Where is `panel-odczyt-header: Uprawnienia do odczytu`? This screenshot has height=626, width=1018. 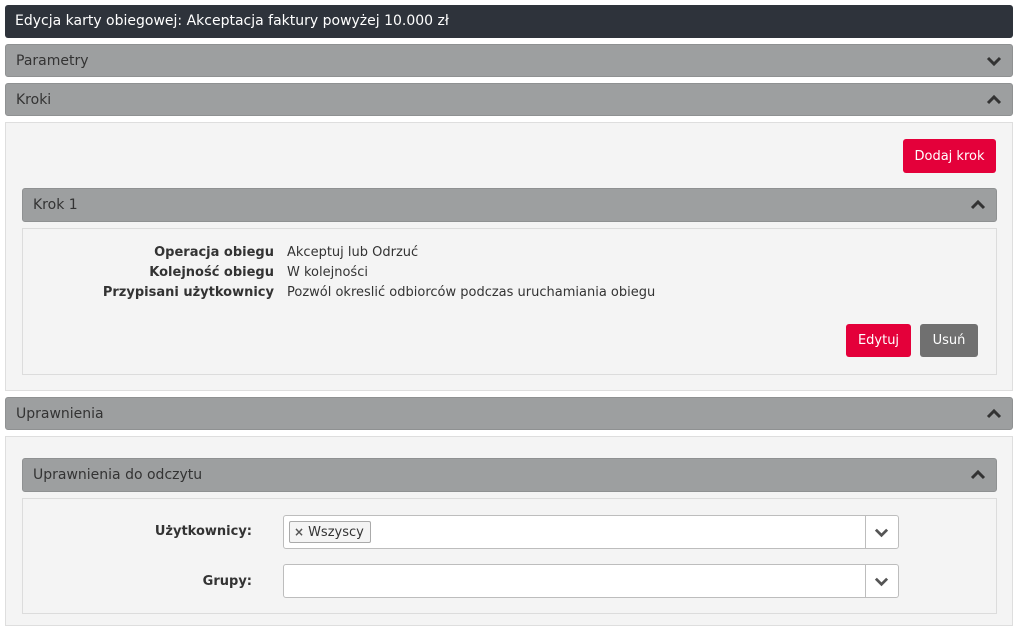
panel-odczyt-header: Uprawnienia do odczytu is located at coordinates (509, 475).